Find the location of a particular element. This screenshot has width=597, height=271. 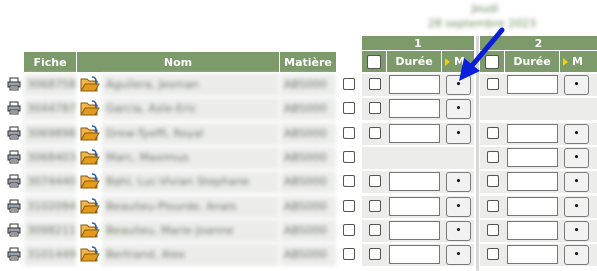

day-heading: Jeudi is located at coordinates (485, 8).